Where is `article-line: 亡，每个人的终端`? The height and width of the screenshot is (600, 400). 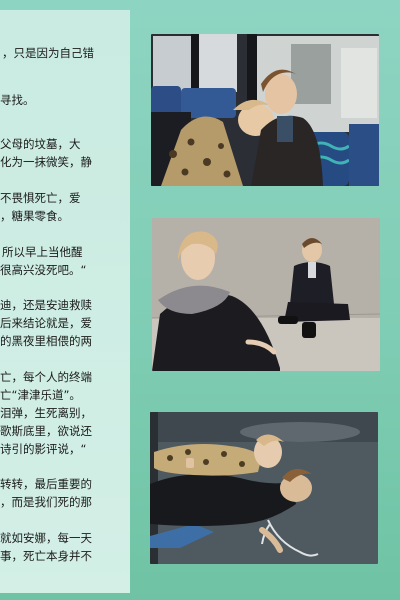 article-line: 亡，每个人的终端 is located at coordinates (46, 377).